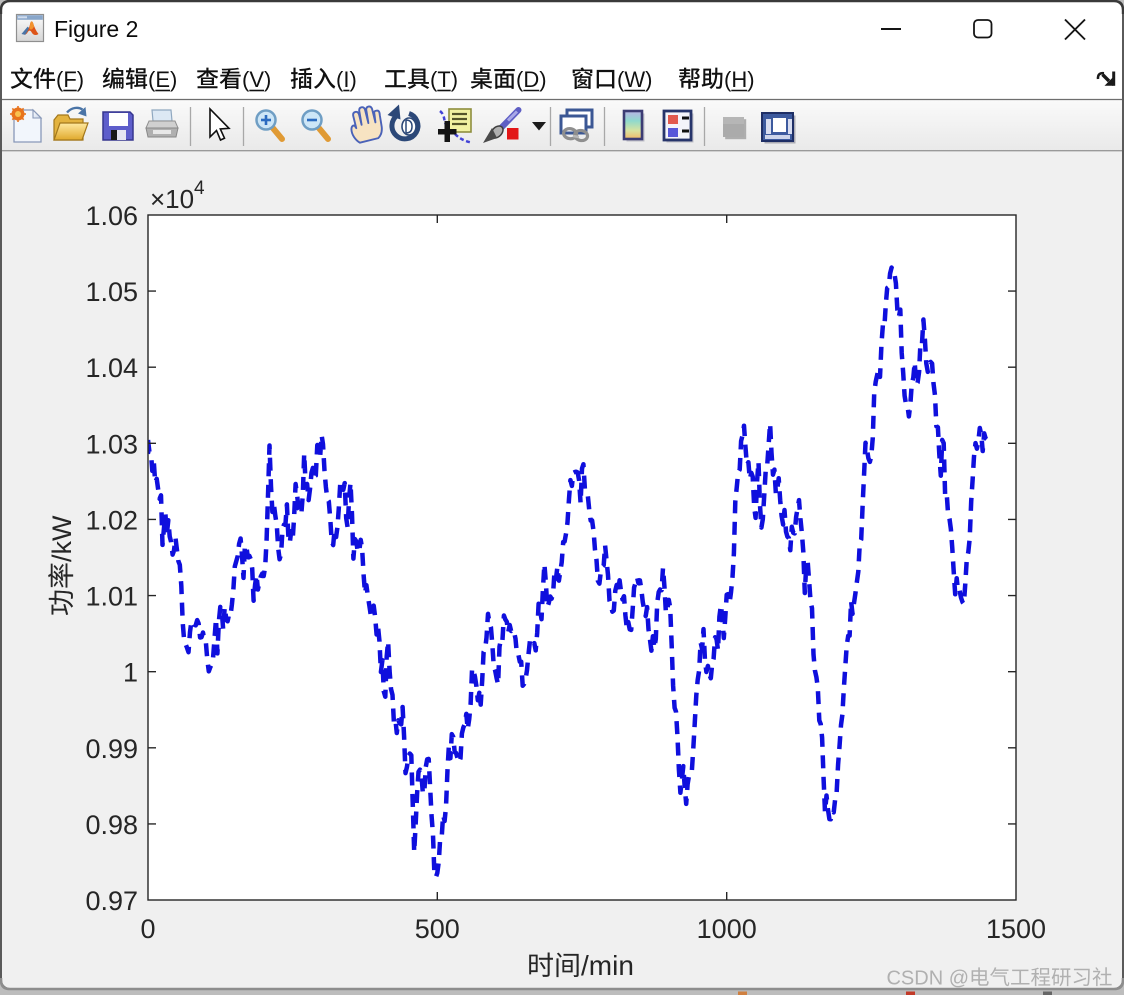 The width and height of the screenshot is (1124, 995). I want to click on svg-text: 1, so click(130, 673).